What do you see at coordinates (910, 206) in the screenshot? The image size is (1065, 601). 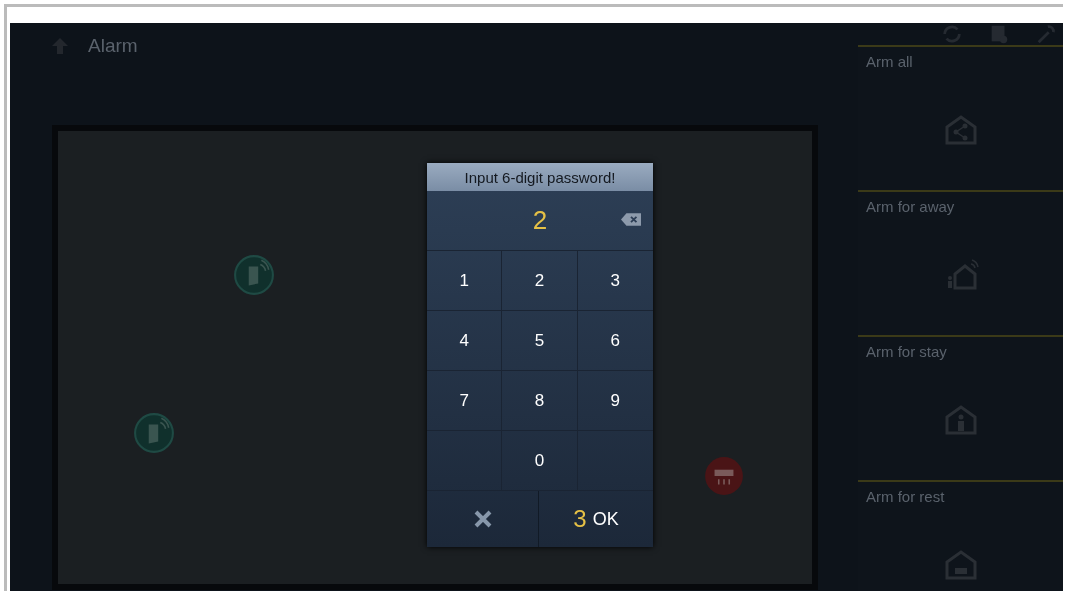 I see `card-label: Arm for away` at bounding box center [910, 206].